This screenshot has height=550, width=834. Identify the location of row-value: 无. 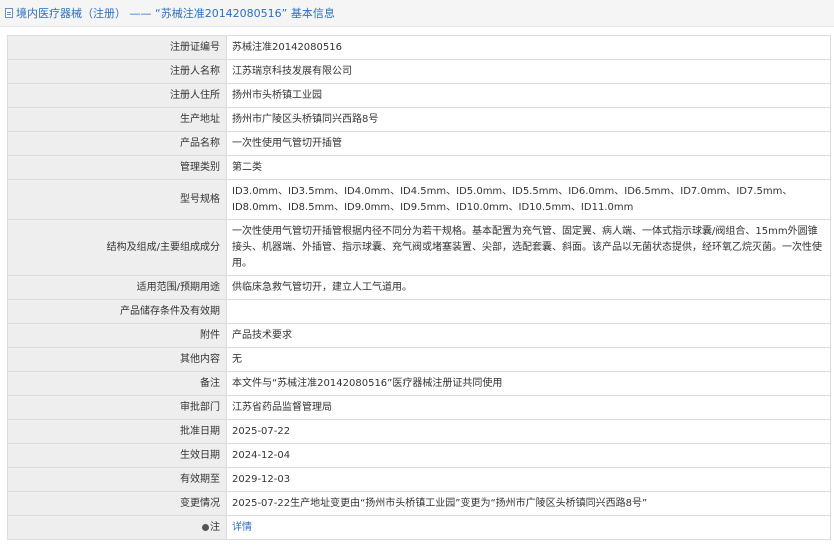
(528, 359).